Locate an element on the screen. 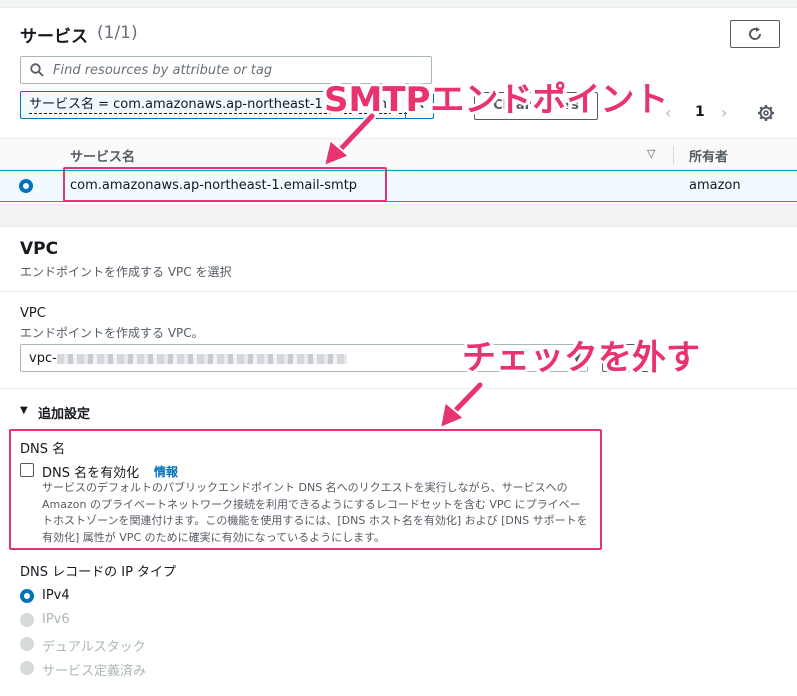  ip-option-ipv4: IPv4 is located at coordinates (120, 596).